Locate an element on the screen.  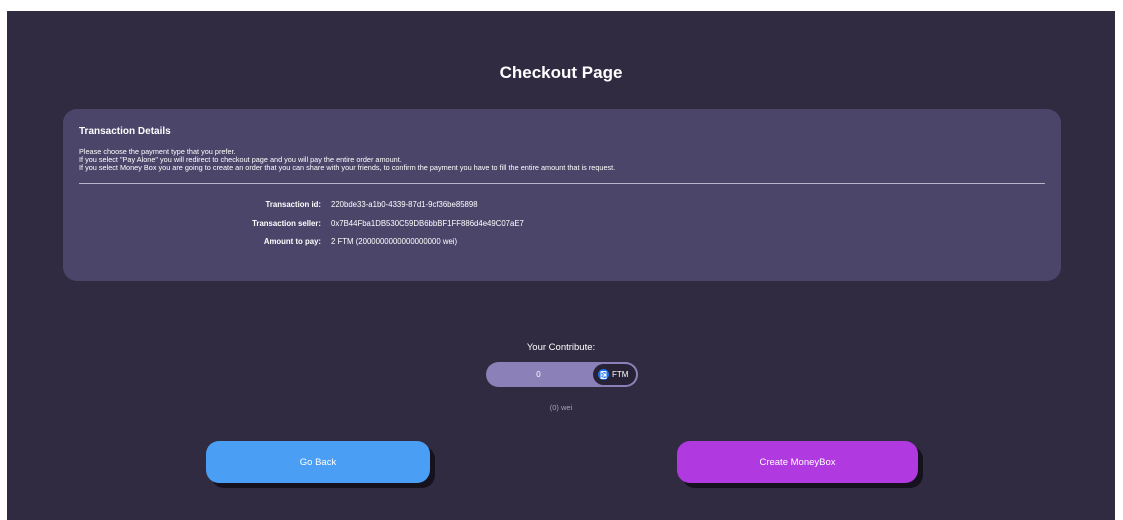
go-back-button: Go Back is located at coordinates (318, 462).